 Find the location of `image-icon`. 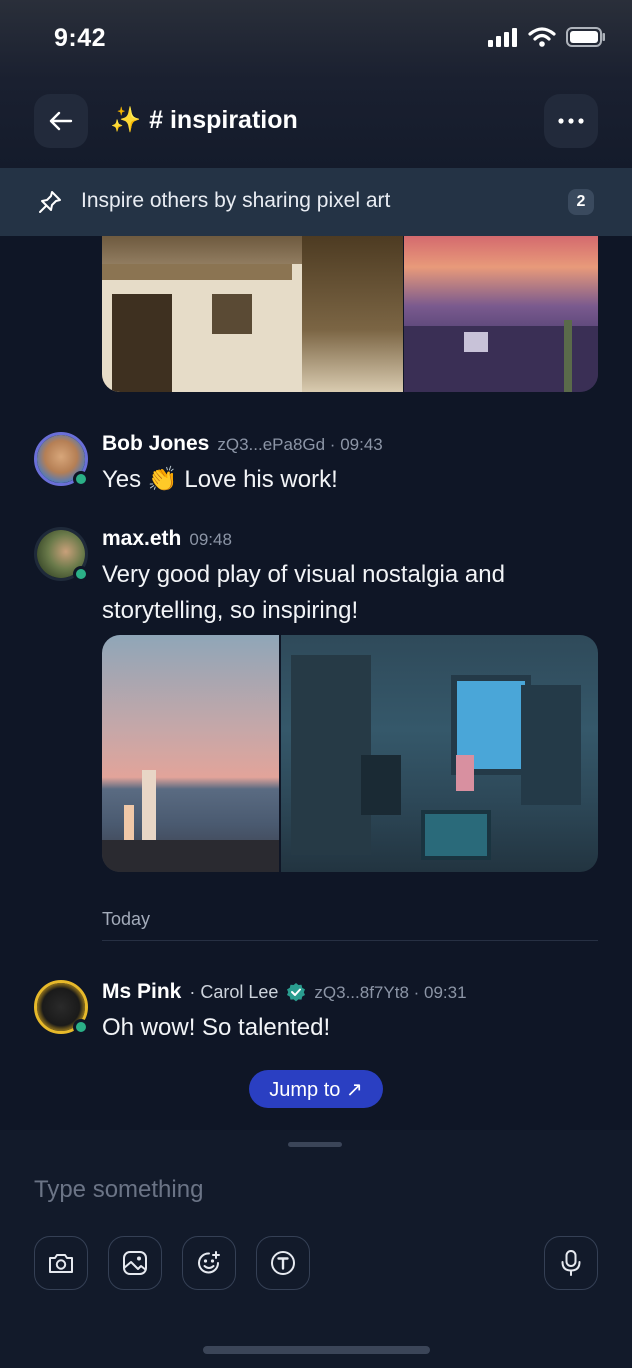

image-icon is located at coordinates (135, 1263).